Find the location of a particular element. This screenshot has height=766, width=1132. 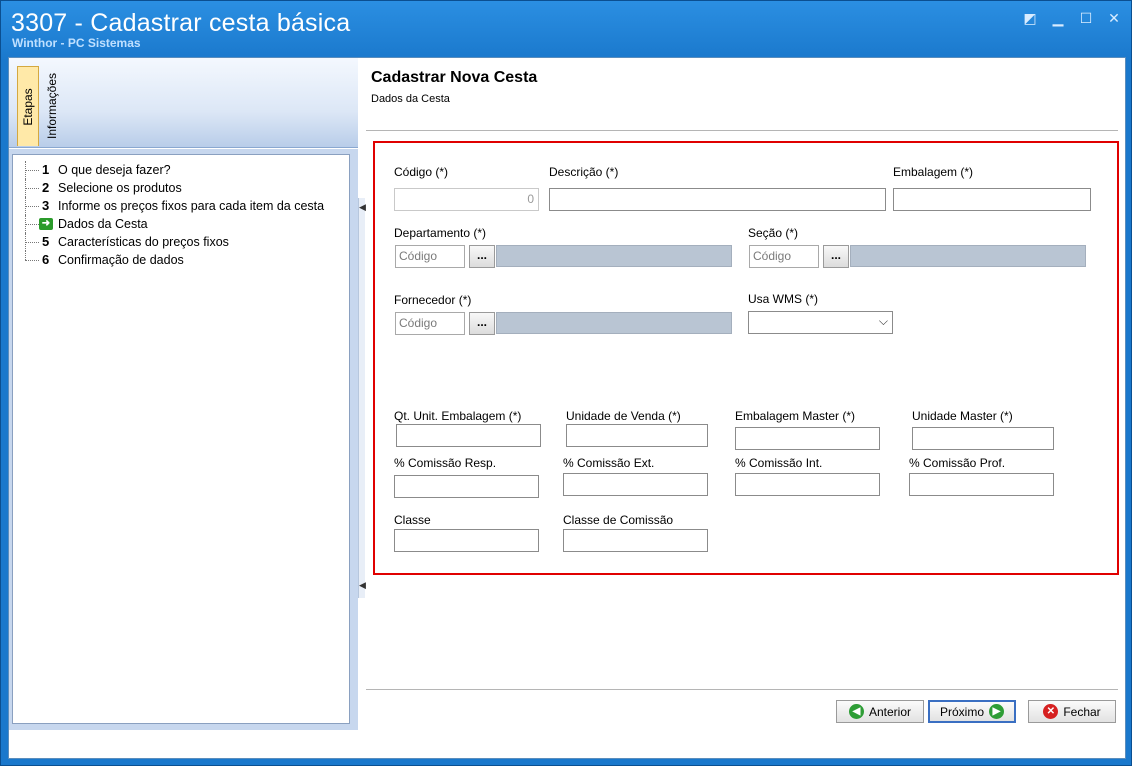

step-item: 5 Características do preços fixos is located at coordinates (181, 242).